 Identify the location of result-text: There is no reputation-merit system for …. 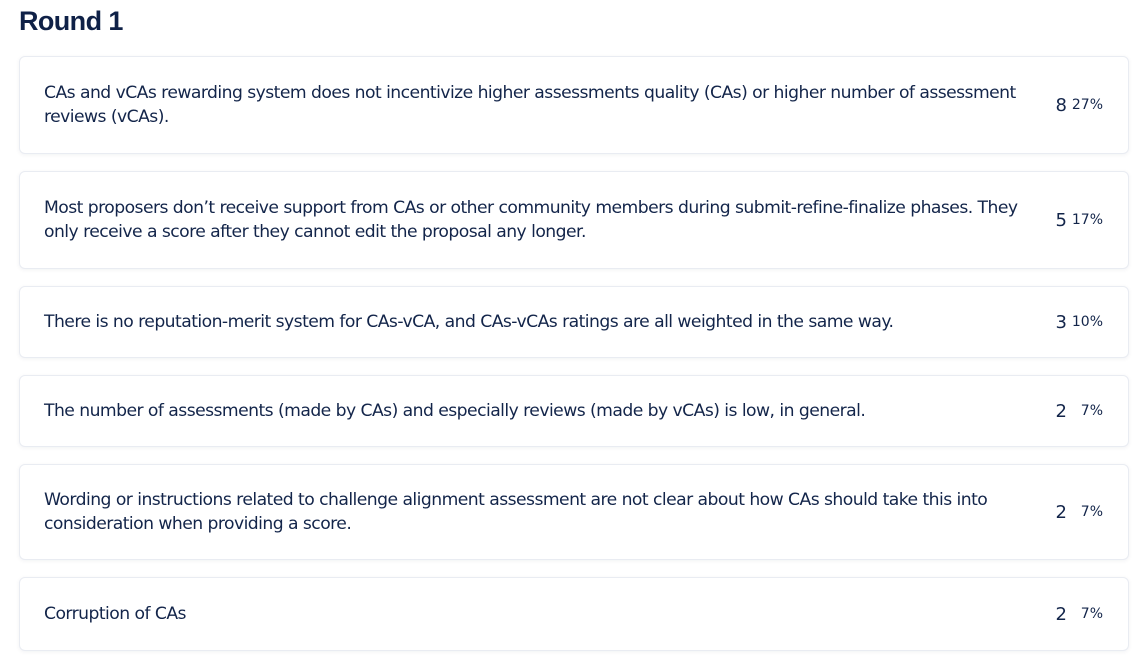
(469, 322).